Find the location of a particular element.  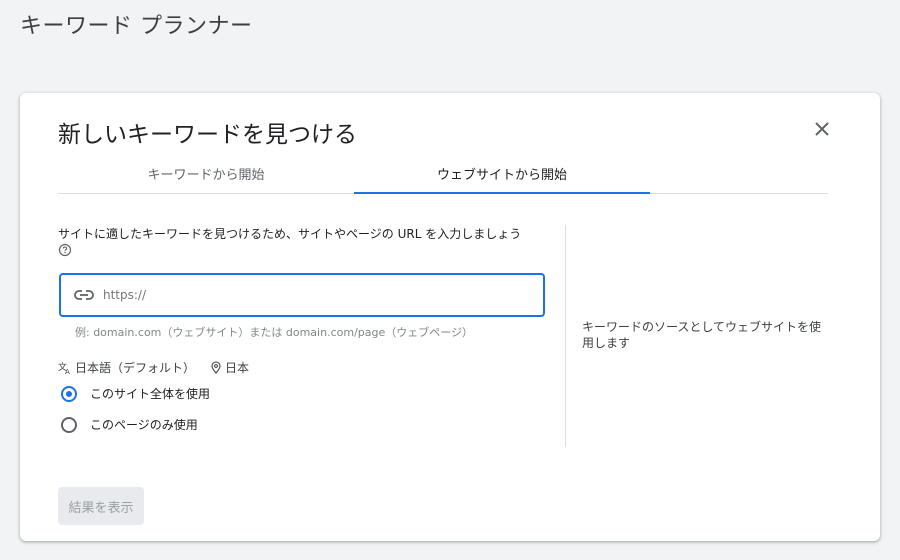

location-pin-icon is located at coordinates (216, 367).